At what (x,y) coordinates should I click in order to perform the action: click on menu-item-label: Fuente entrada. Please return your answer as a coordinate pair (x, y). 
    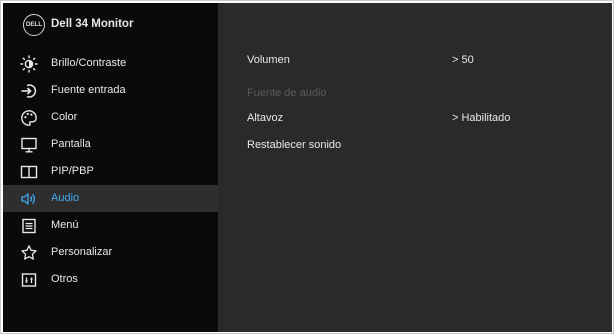
    Looking at the image, I should click on (88, 90).